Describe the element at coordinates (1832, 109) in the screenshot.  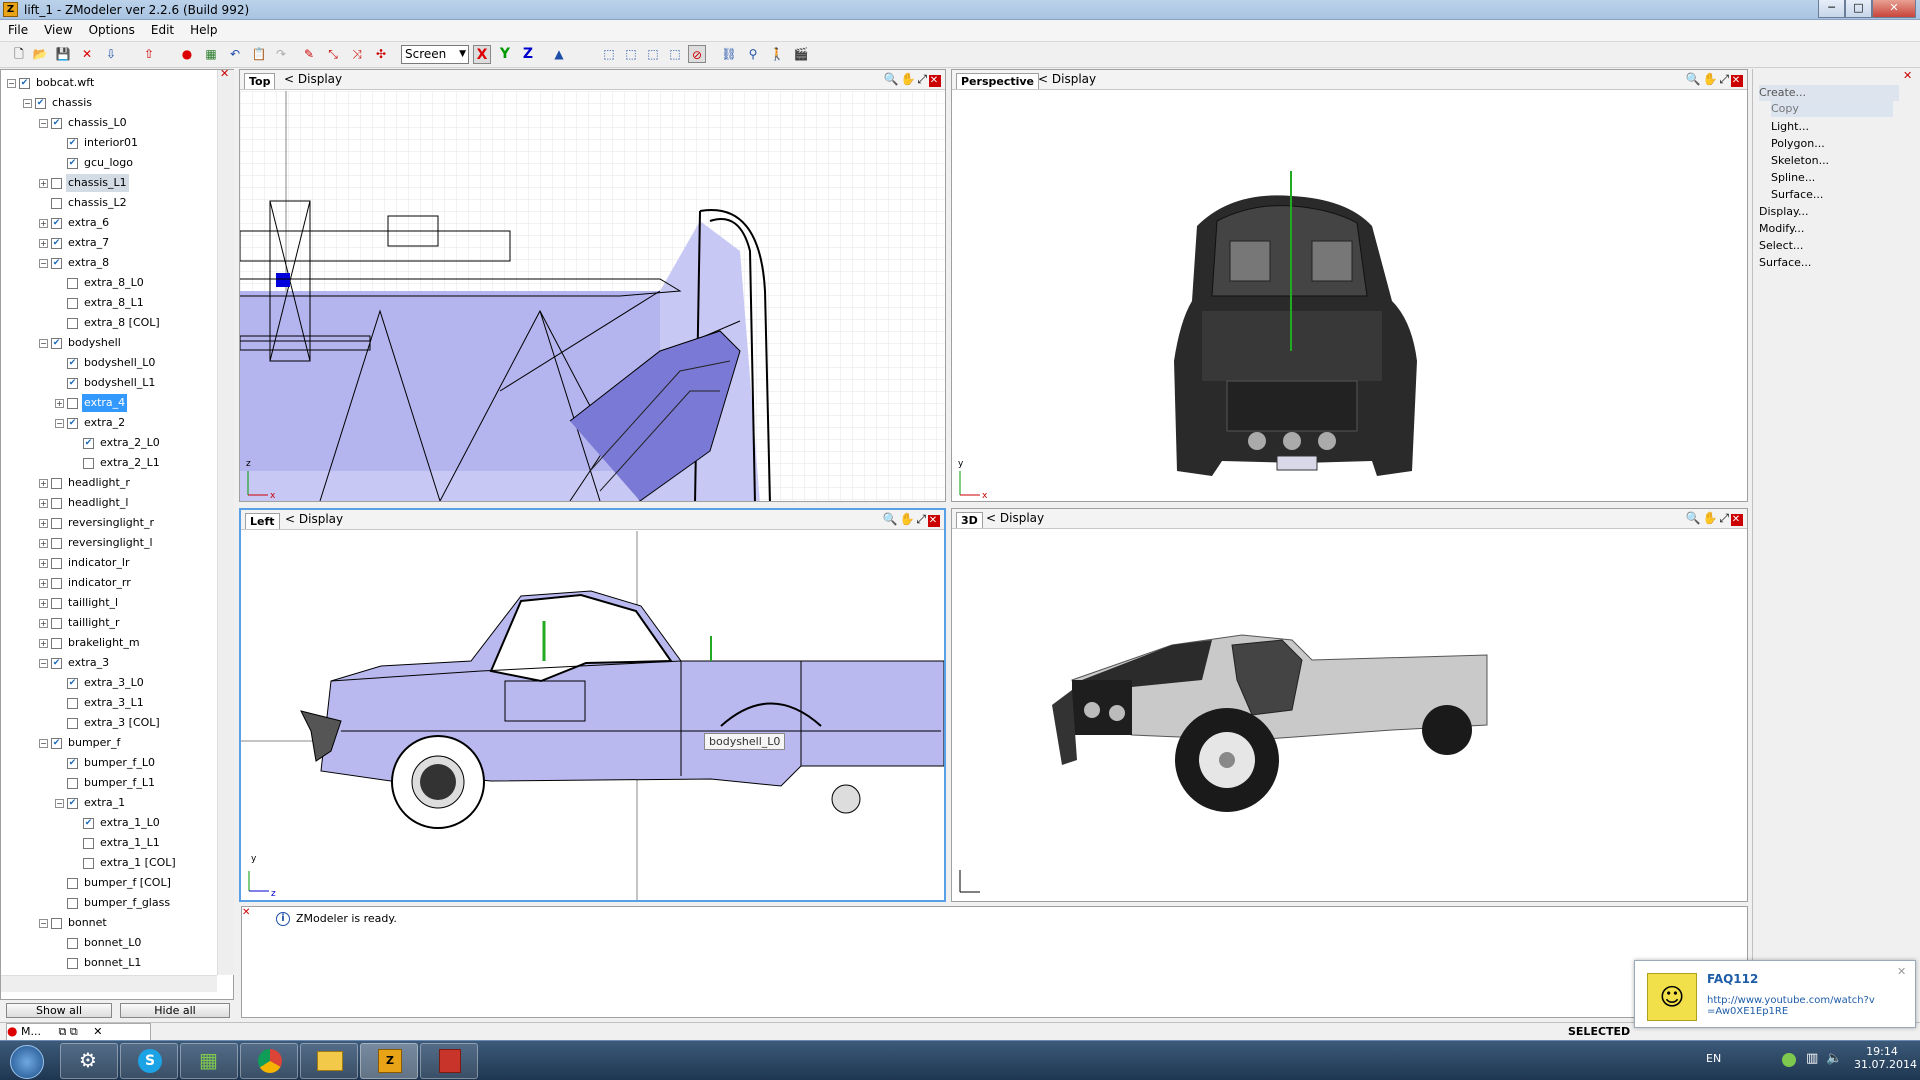
I see `cmd-copy: Copy` at that location.